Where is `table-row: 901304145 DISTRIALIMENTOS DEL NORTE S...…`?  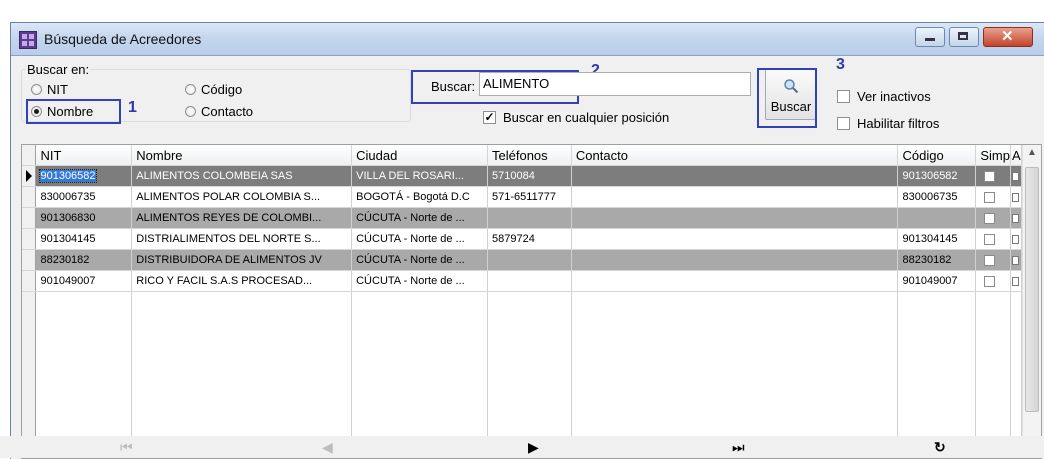 table-row: 901304145 DISTRIALIMENTOS DEL NORTE S...… is located at coordinates (531, 239).